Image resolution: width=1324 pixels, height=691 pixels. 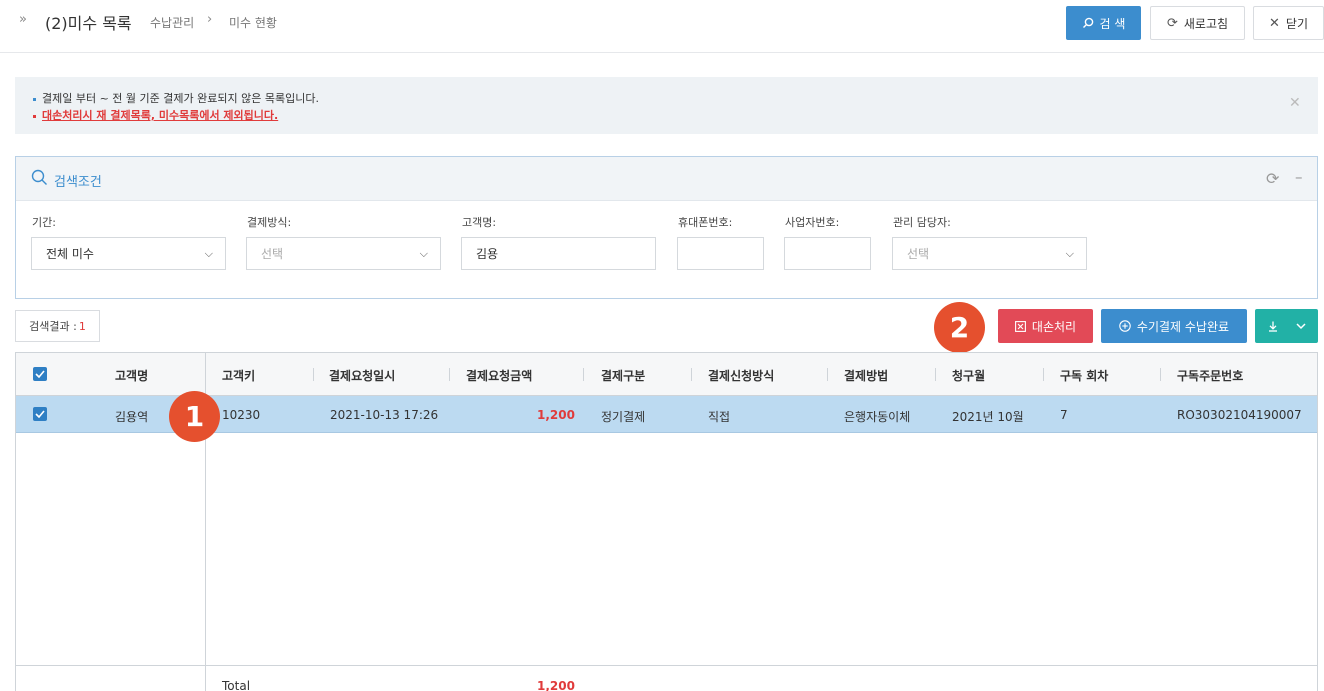 I want to click on download-icon, so click(x=1272, y=326).